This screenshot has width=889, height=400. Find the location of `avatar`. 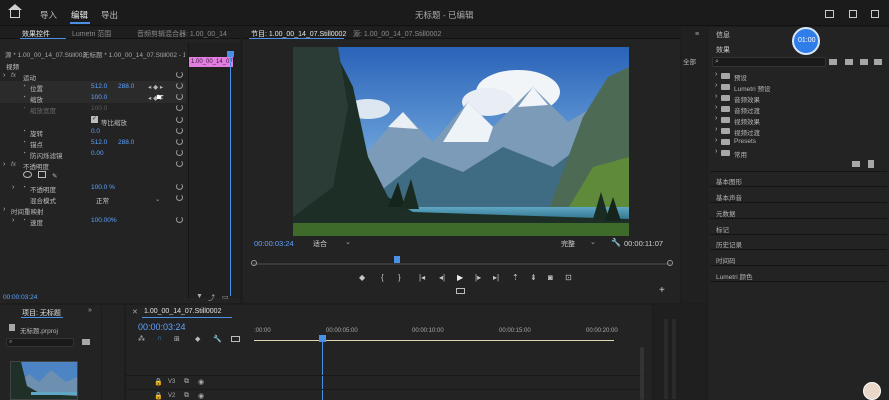

avatar is located at coordinates (872, 391).